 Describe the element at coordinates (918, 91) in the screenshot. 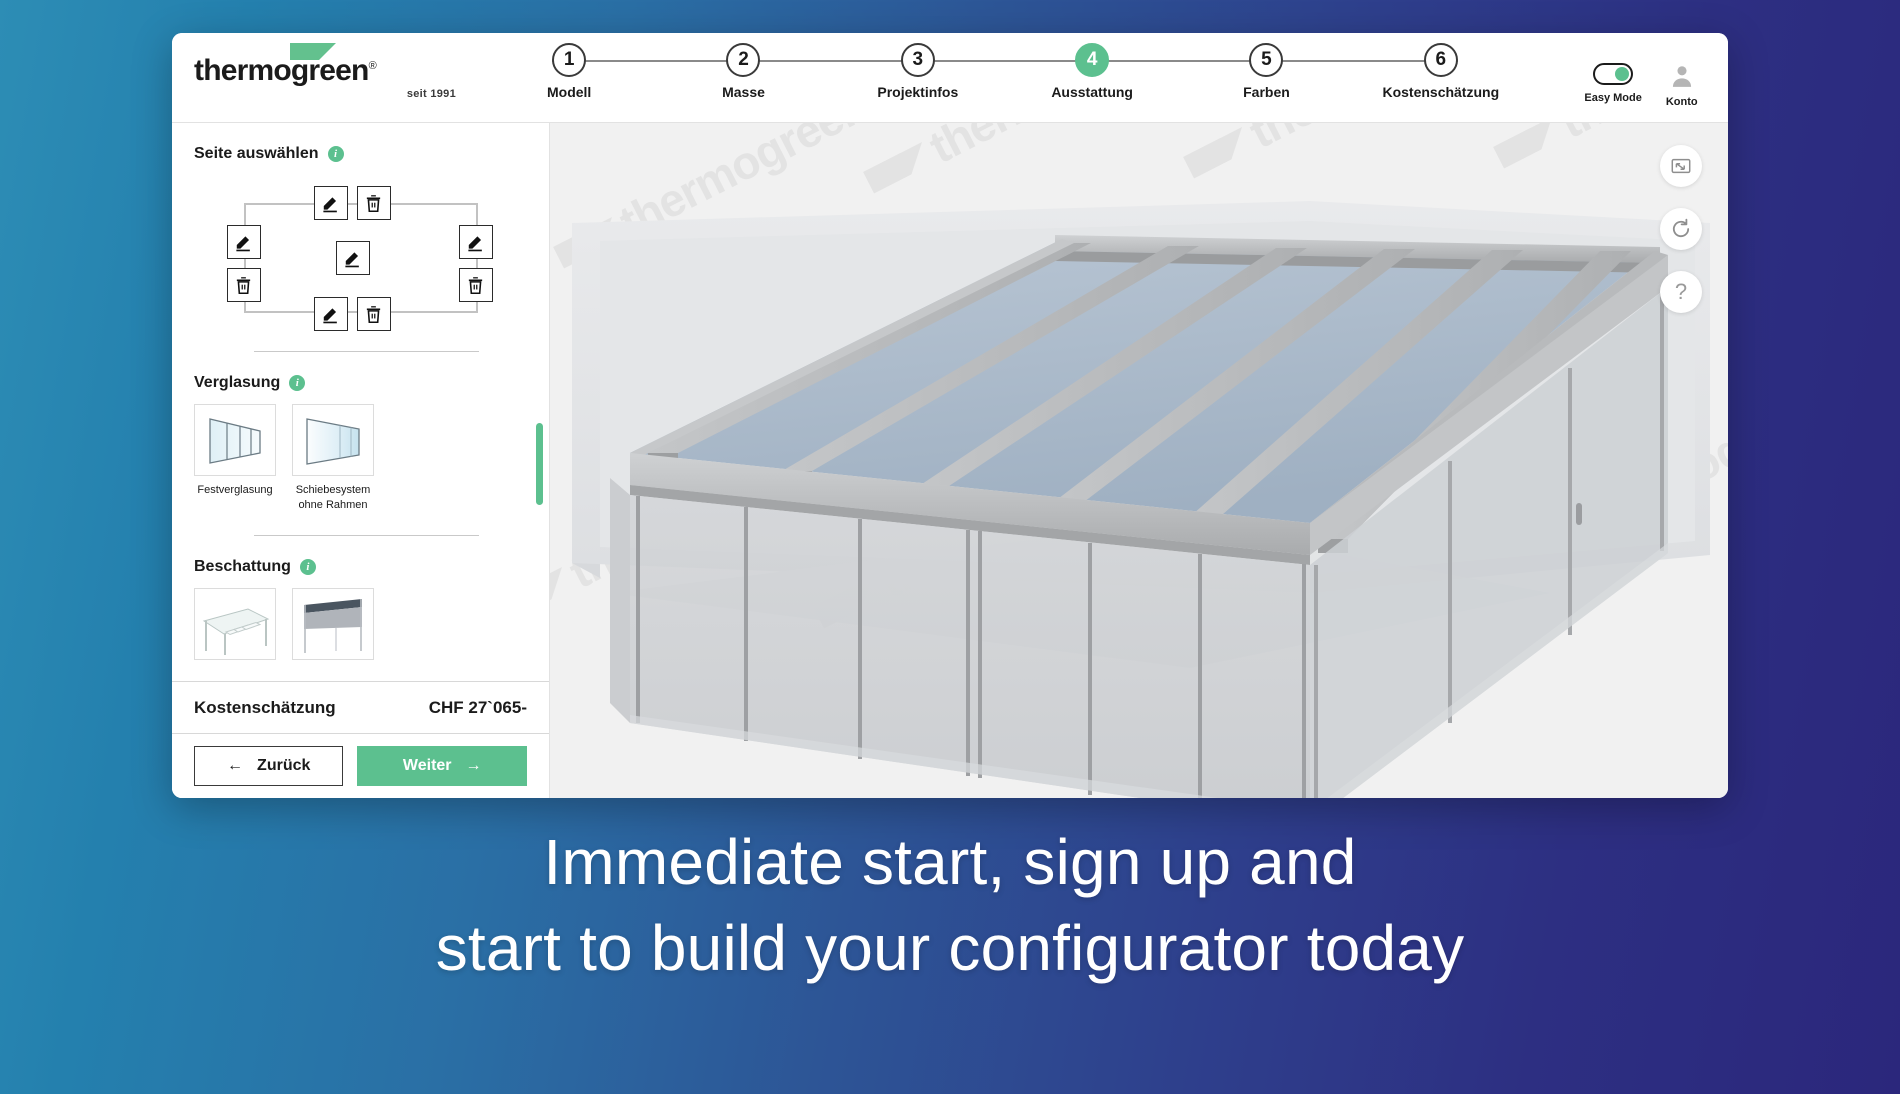

I see `step-label: Projektinfos` at that location.